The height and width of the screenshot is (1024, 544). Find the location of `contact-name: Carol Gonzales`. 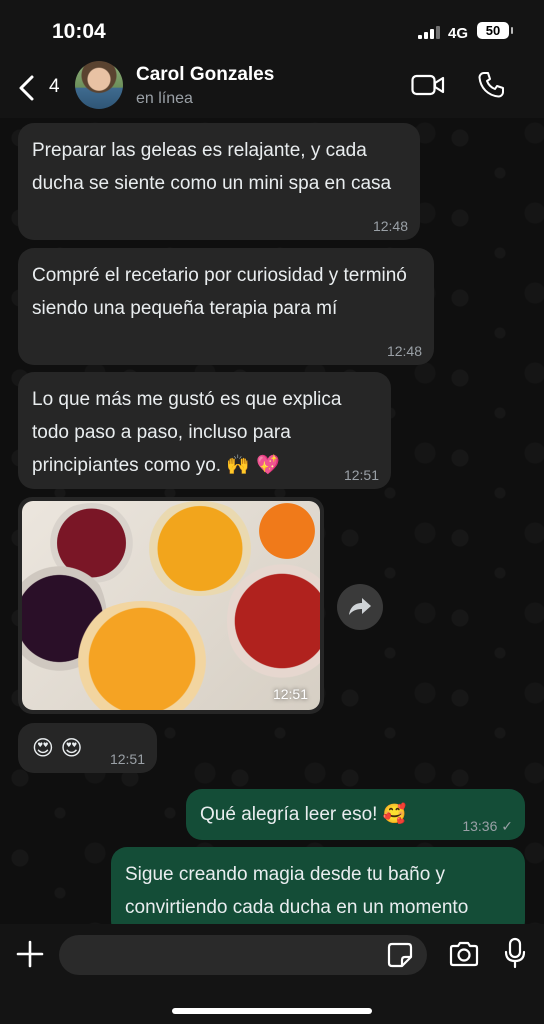

contact-name: Carol Gonzales is located at coordinates (205, 75).